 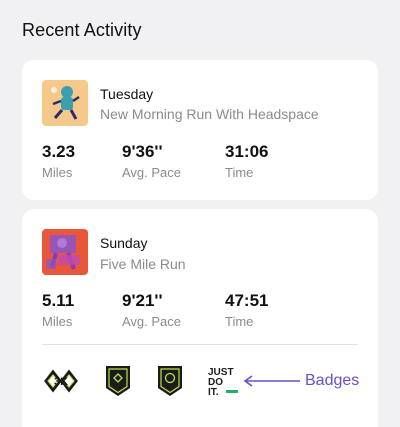 I want to click on stat-time: 31:06 Time, so click(x=246, y=161).